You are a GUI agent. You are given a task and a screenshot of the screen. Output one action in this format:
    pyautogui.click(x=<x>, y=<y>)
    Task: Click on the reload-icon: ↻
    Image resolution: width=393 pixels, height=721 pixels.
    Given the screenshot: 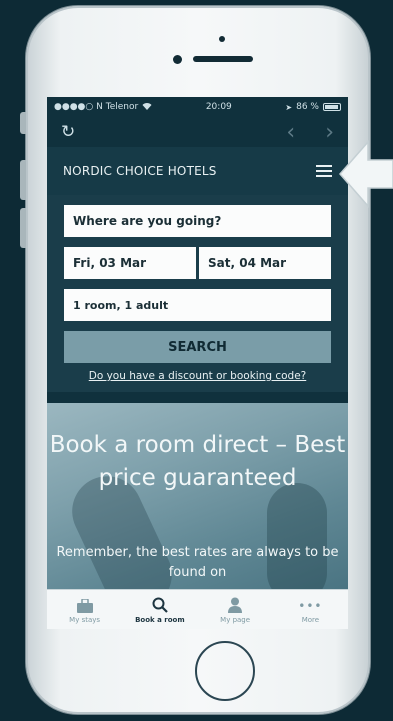 What is the action you would take?
    pyautogui.click(x=68, y=132)
    